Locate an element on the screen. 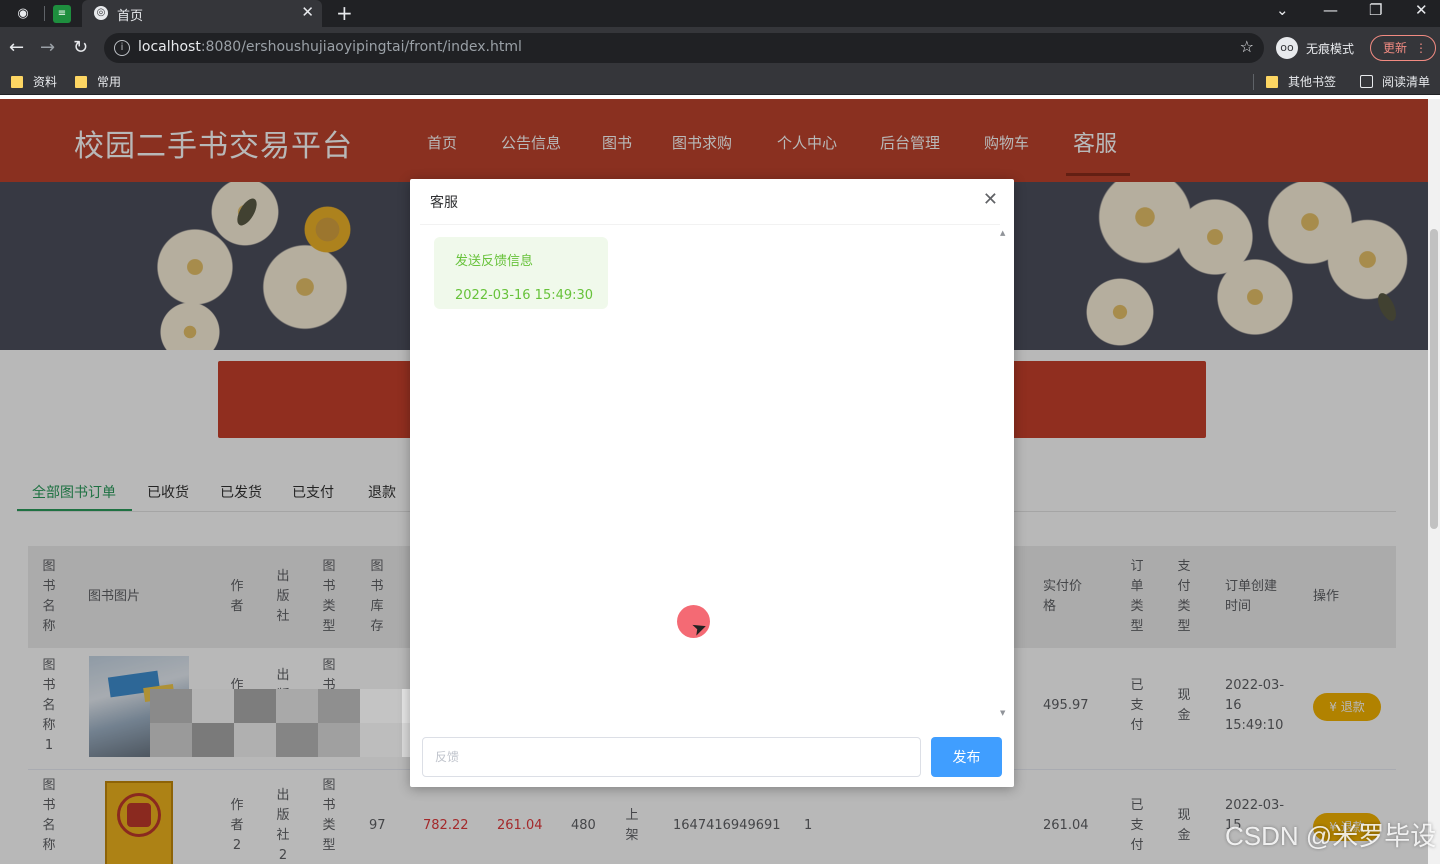 This screenshot has width=1440, height=864. other-bookmarks: 其他书签 is located at coordinates (1301, 82).